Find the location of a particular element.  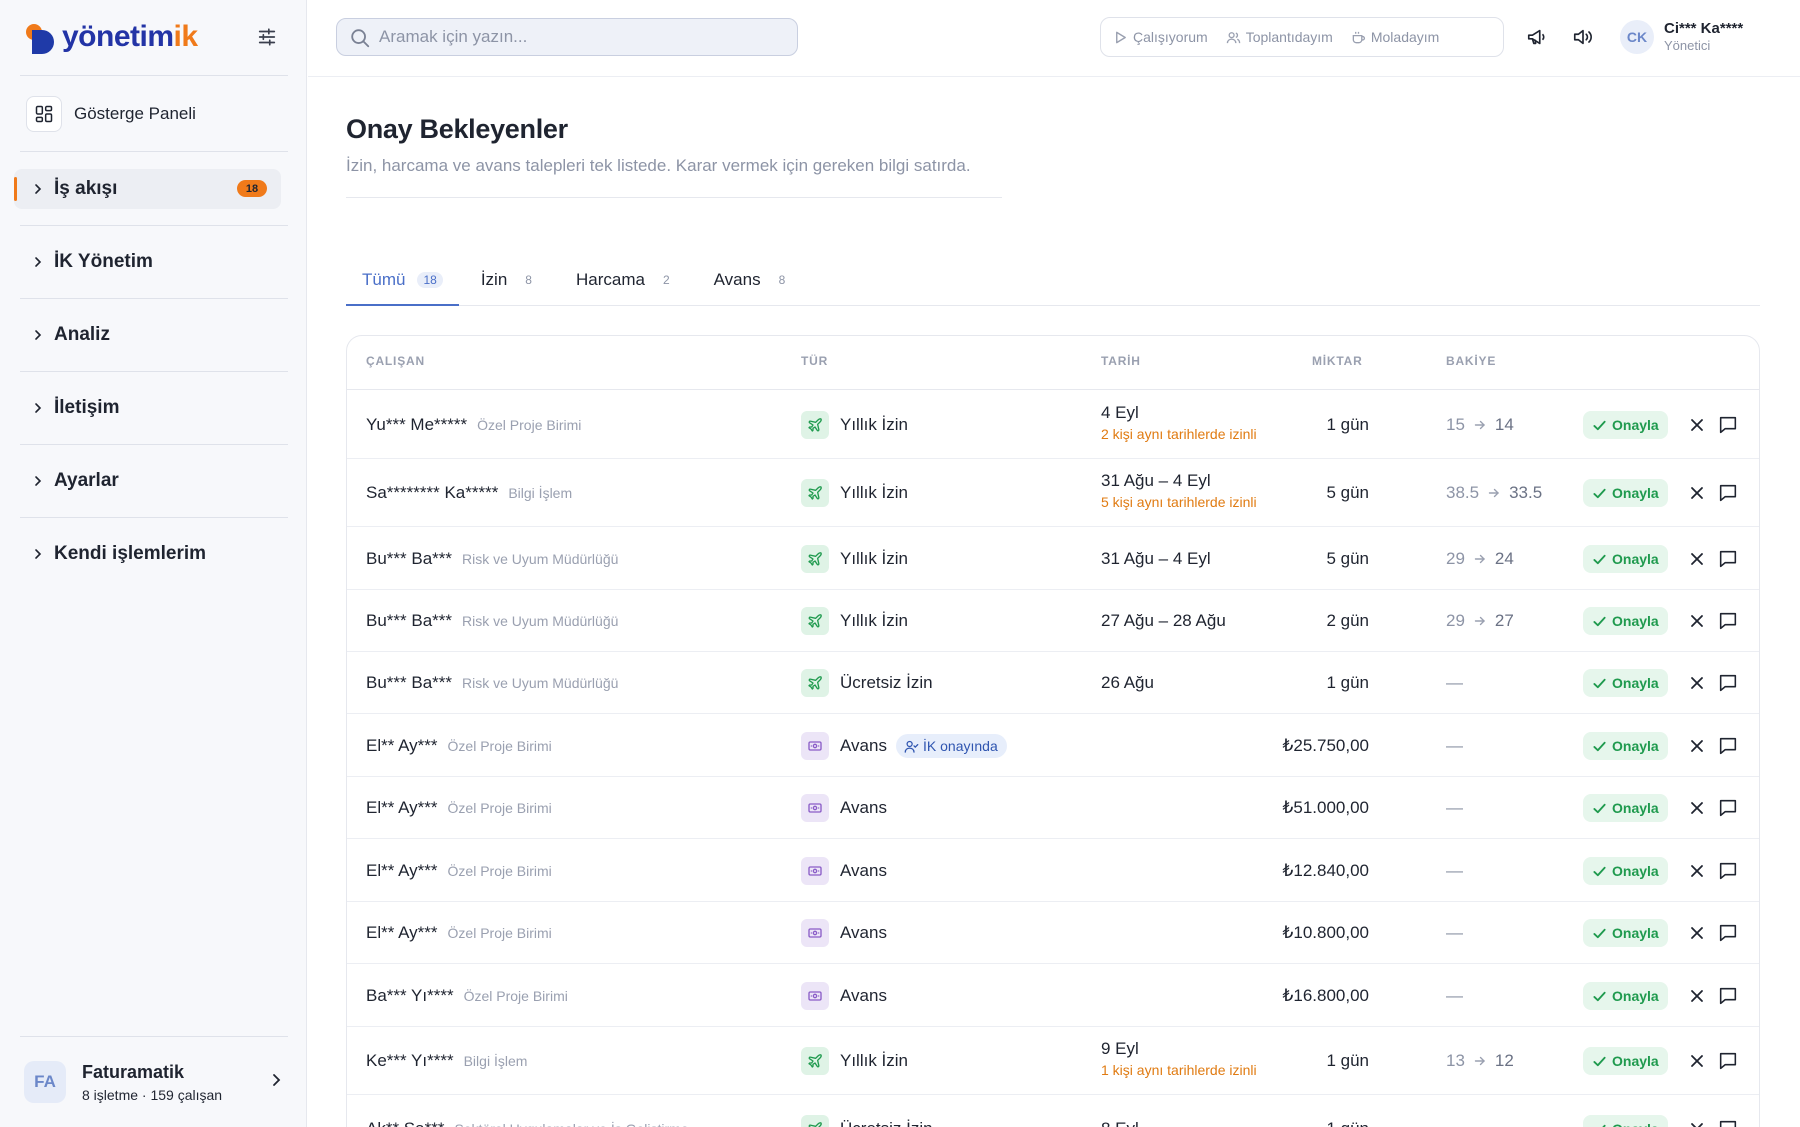

sliders-icon is located at coordinates (267, 37).